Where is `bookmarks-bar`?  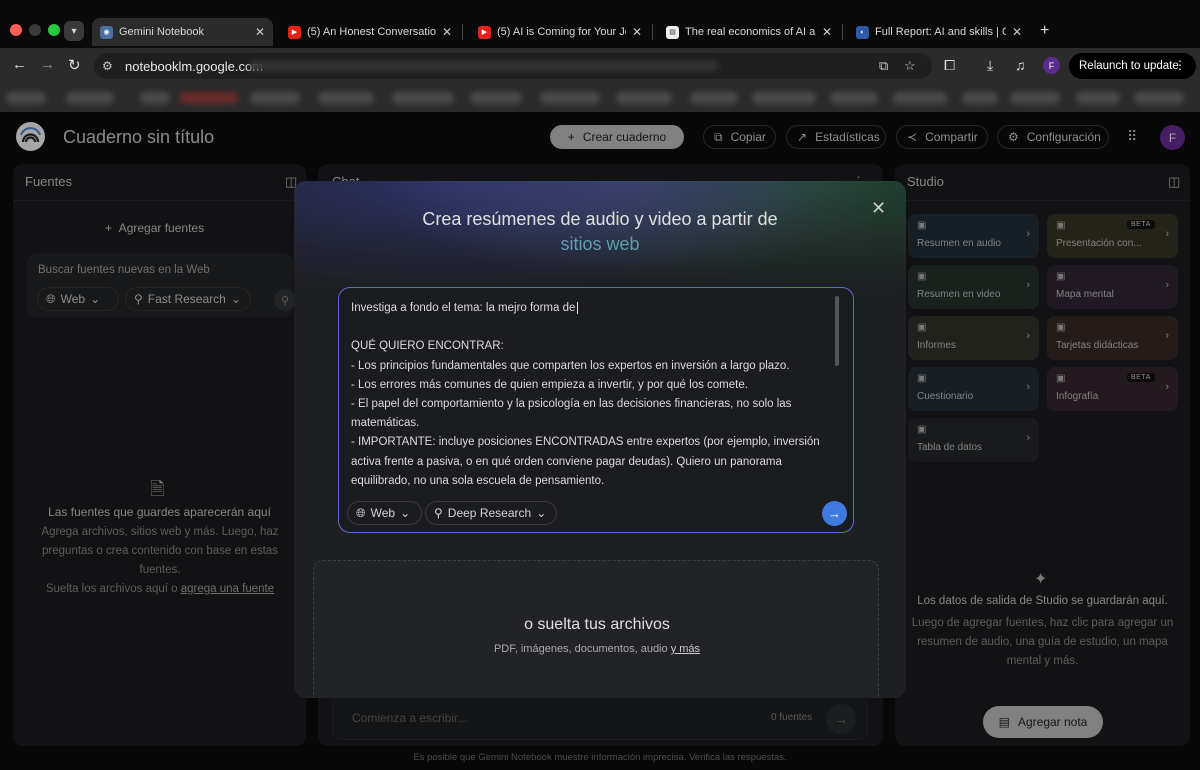
bookmarks-bar is located at coordinates (600, 98).